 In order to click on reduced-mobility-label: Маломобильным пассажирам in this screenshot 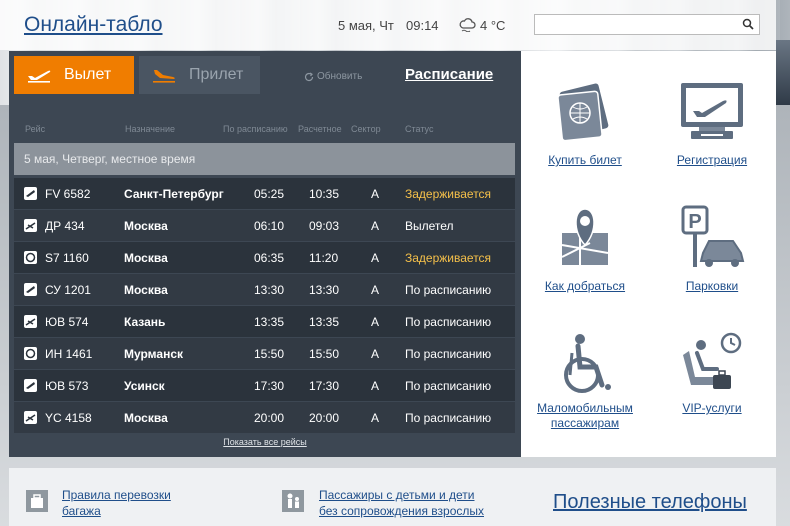, I will do `click(585, 416)`.